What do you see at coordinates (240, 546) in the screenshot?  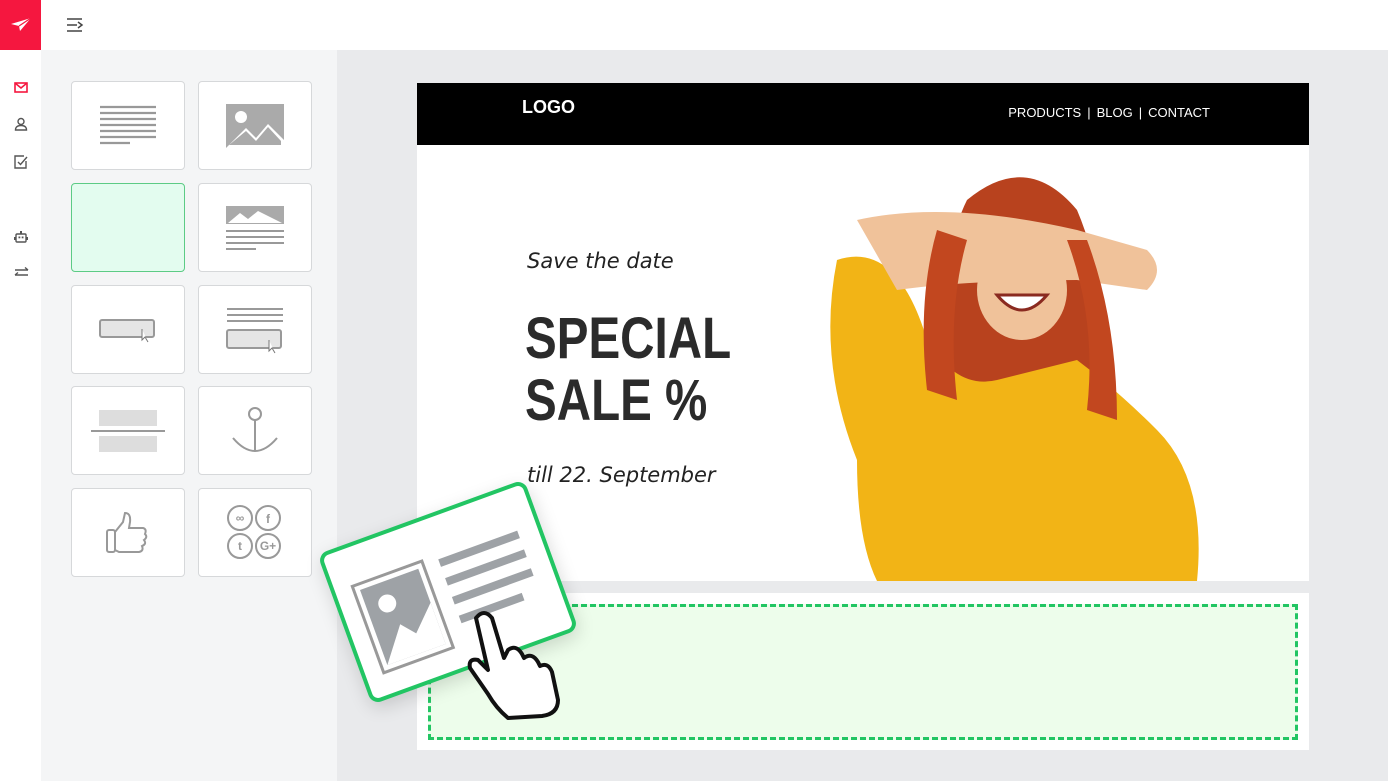 I see `svg-text: t` at bounding box center [240, 546].